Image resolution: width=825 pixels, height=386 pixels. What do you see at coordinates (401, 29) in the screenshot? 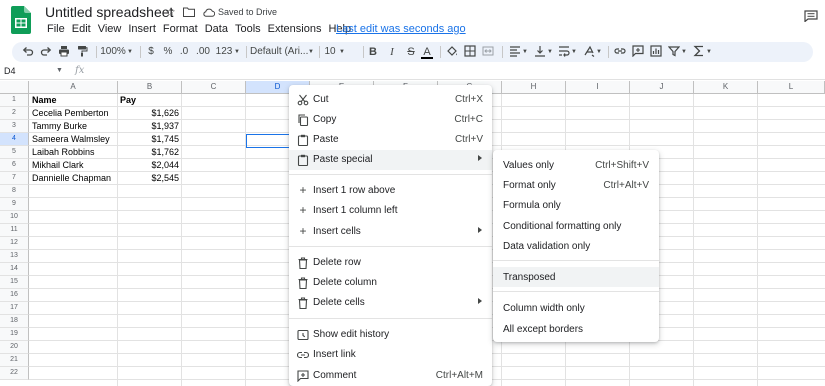
I see `last-edit-link: Last edit was seconds ago` at bounding box center [401, 29].